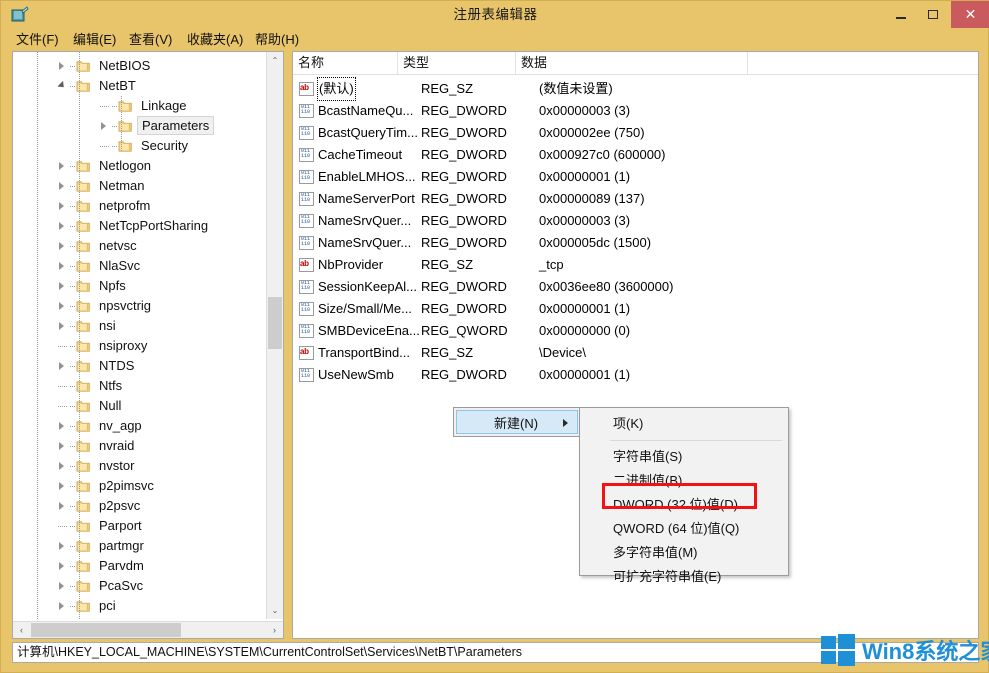 Image resolution: width=989 pixels, height=673 pixels. I want to click on scroll-up-icon: ⌃, so click(275, 60).